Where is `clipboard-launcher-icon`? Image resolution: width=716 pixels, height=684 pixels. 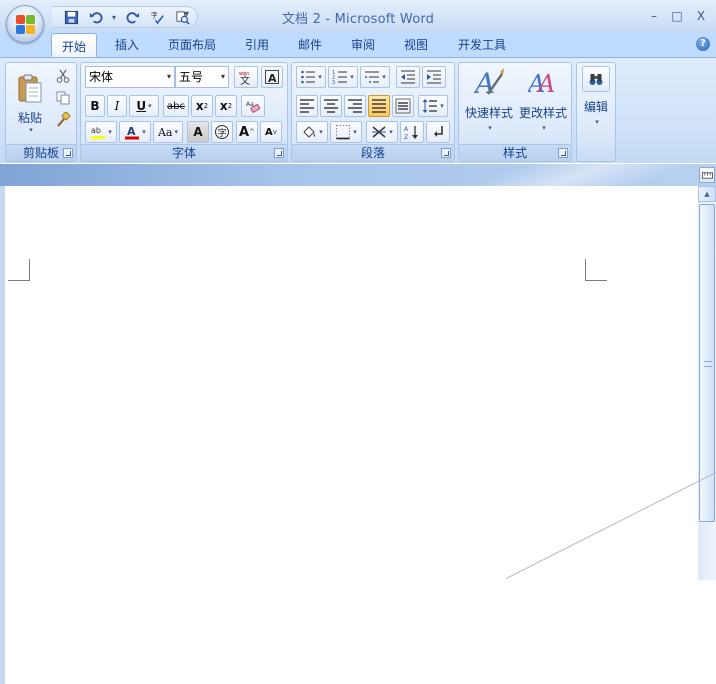 clipboard-launcher-icon is located at coordinates (68, 153).